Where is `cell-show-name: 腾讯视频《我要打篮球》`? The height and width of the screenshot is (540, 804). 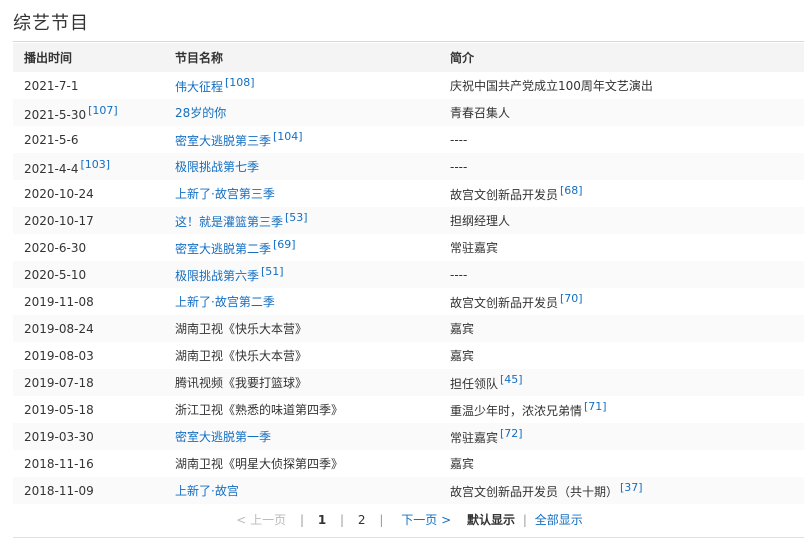
cell-show-name: 腾讯视频《我要打篮球》 is located at coordinates (312, 382).